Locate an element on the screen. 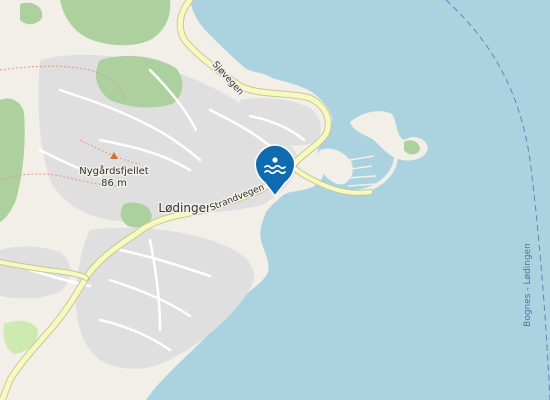 The width and height of the screenshot is (550, 400). peak-name-label: Nygårdsfjellet is located at coordinates (114, 170).